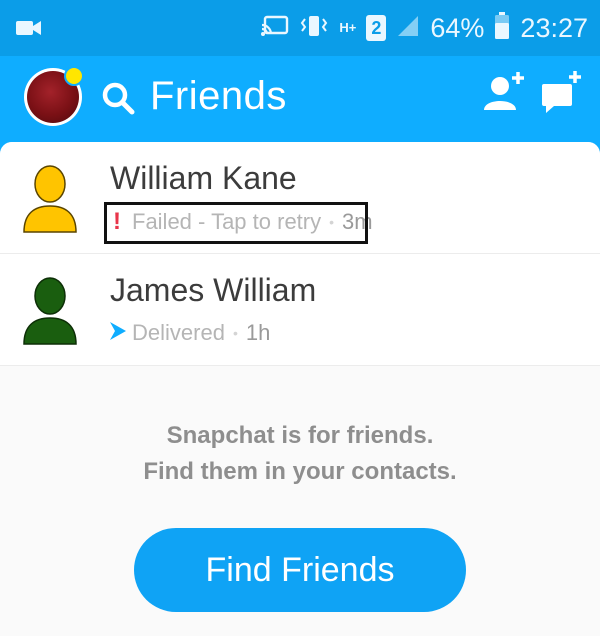 This screenshot has height=636, width=600. What do you see at coordinates (178, 332) in the screenshot?
I see `status-text: Delivered` at bounding box center [178, 332].